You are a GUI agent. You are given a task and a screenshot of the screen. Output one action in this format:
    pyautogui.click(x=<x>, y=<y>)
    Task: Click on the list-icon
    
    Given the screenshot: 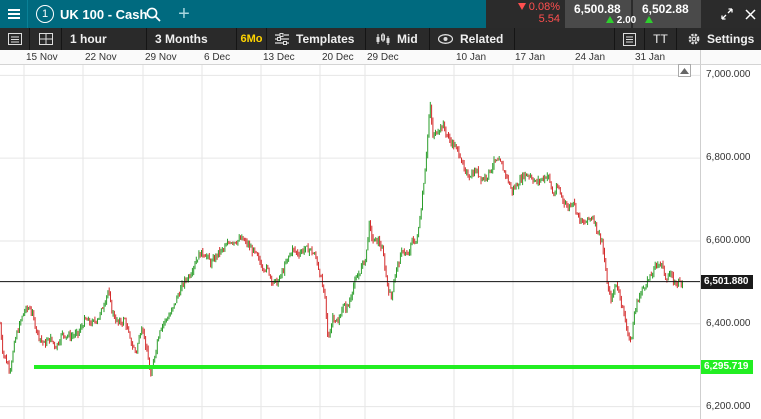 What is the action you would take?
    pyautogui.click(x=630, y=39)
    